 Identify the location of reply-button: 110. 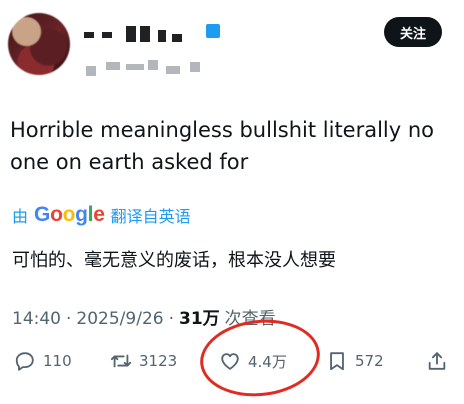
(43, 361).